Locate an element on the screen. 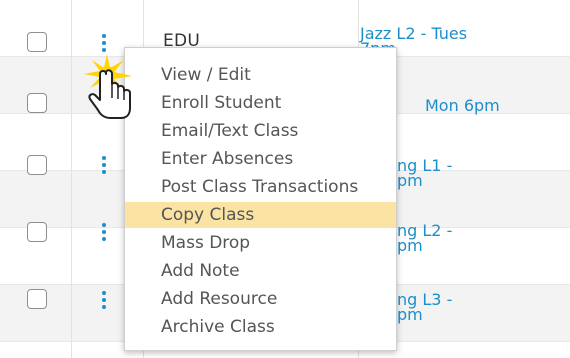  class-name-link: ng L1 - pm is located at coordinates (424, 174).